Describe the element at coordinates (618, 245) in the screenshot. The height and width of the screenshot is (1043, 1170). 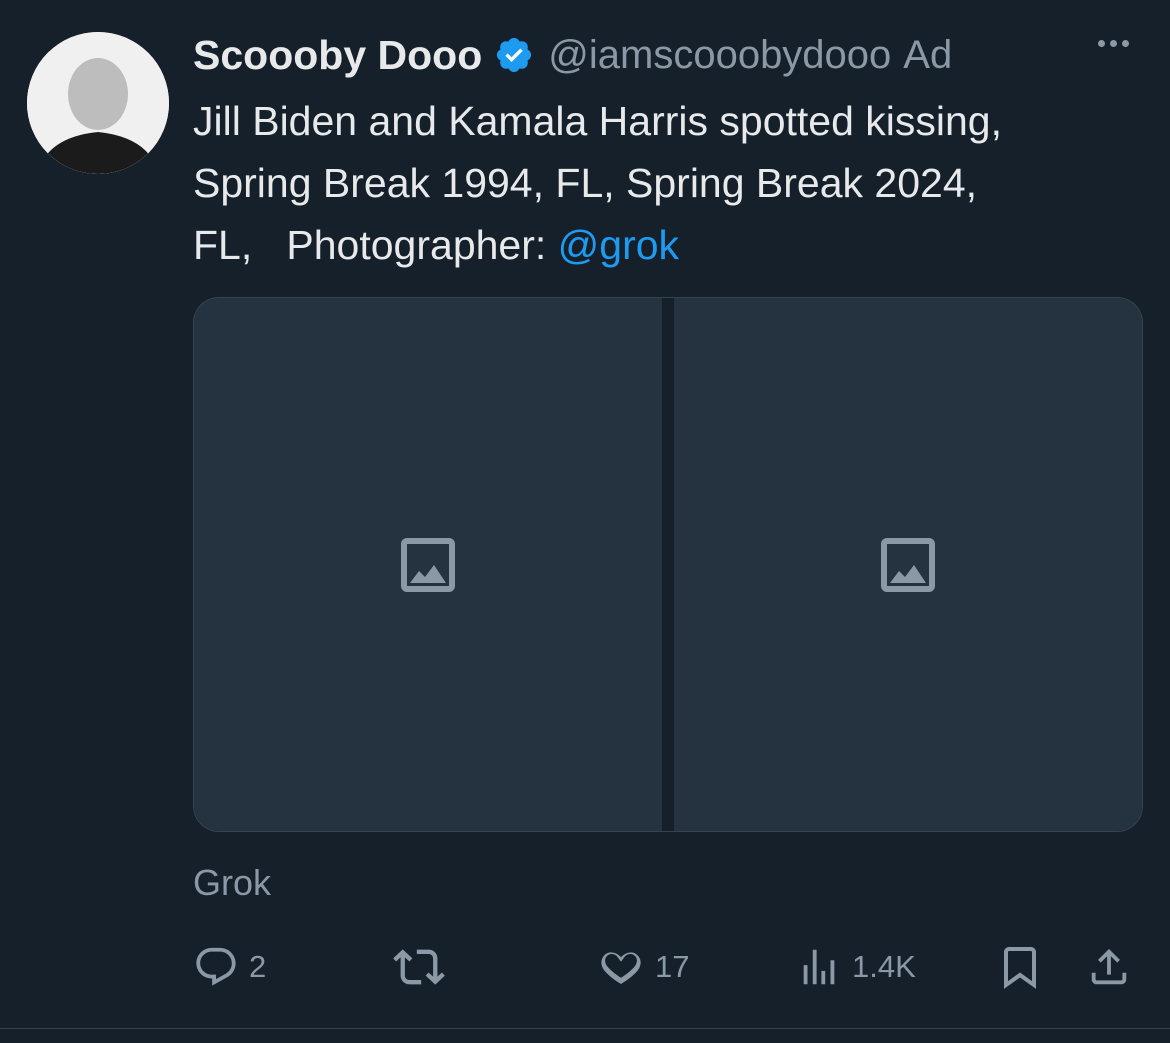
I see `mention-link: @grok` at that location.